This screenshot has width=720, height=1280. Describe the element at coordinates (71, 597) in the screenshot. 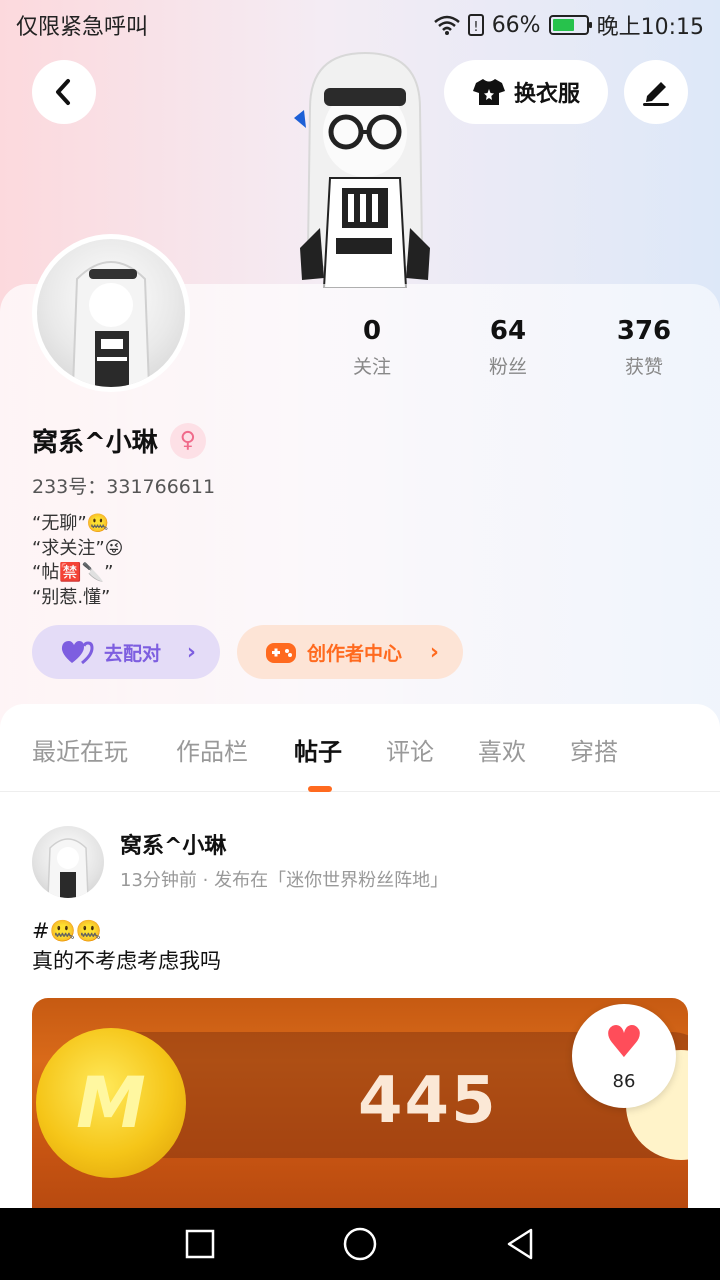

I see `bio-line: “别惹.懂”` at that location.